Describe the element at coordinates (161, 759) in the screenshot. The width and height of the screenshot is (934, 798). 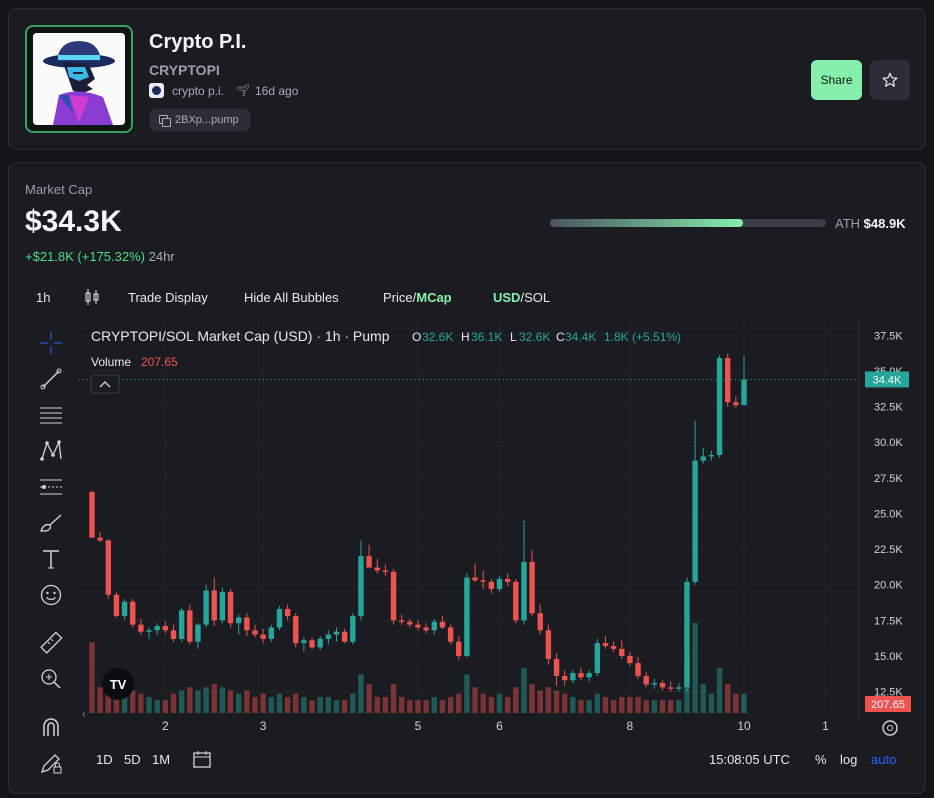
I see `range-1m: 1M` at that location.